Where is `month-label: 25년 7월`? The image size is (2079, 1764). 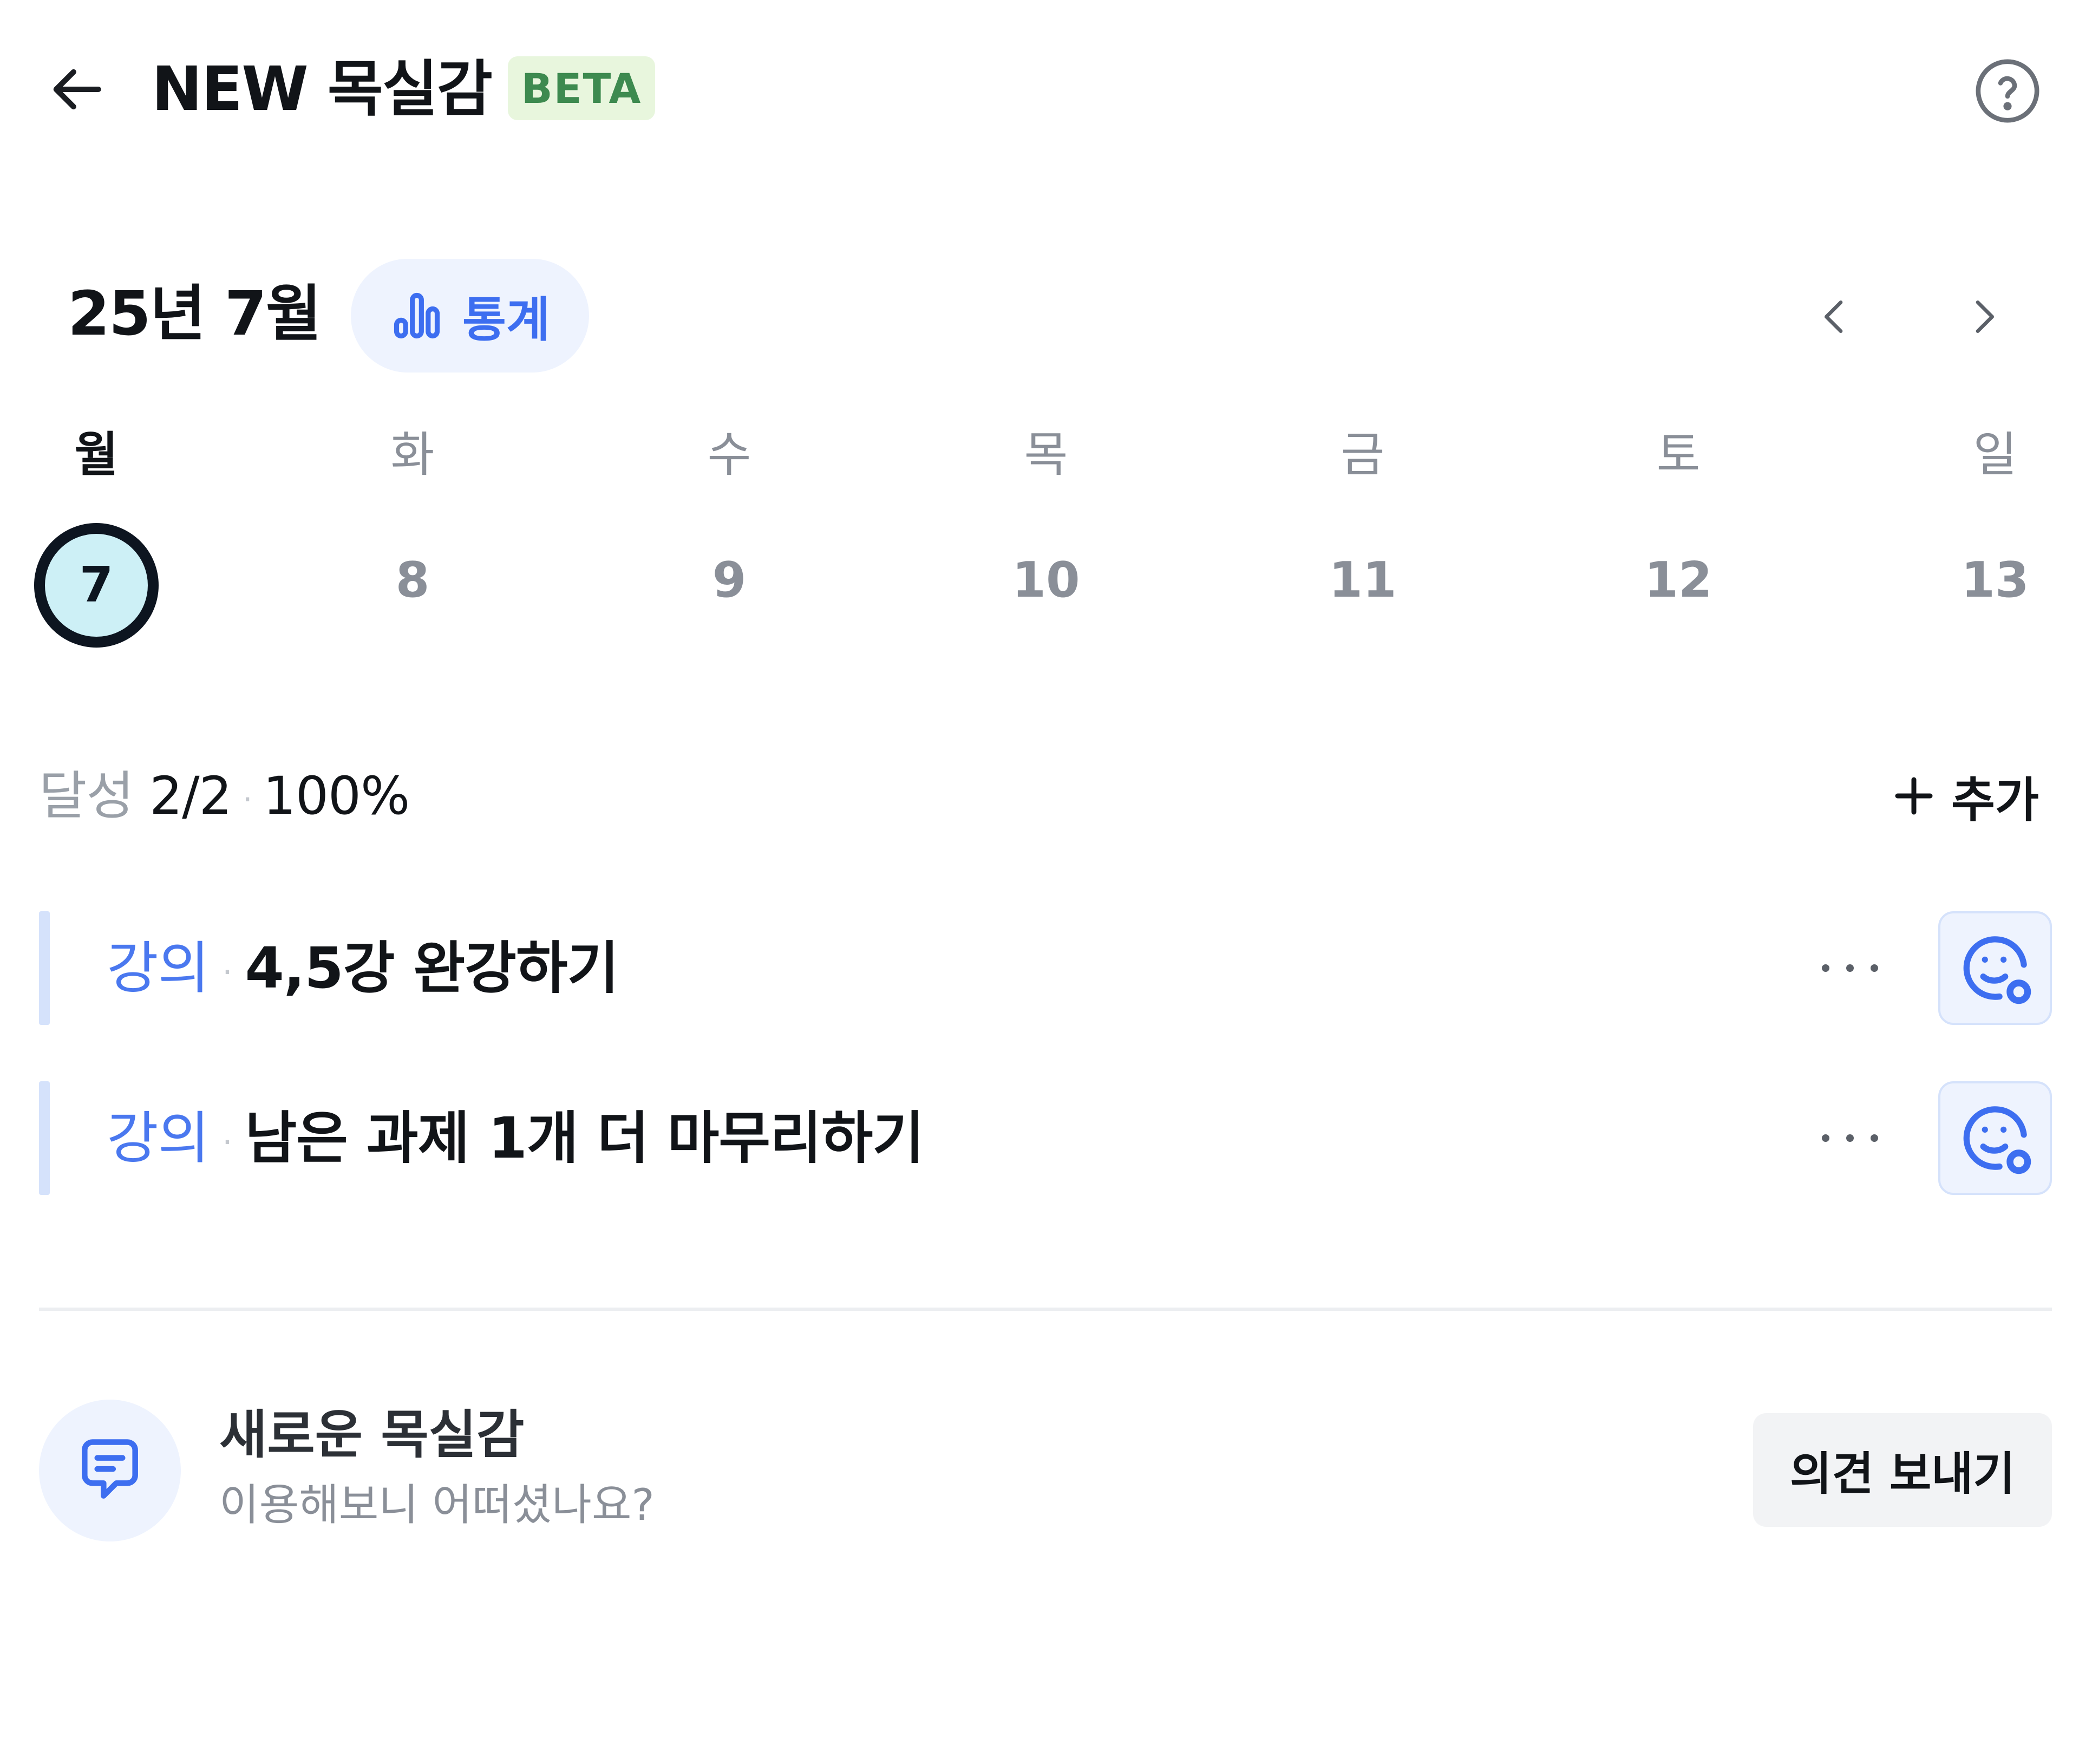 month-label: 25년 7월 is located at coordinates (195, 314).